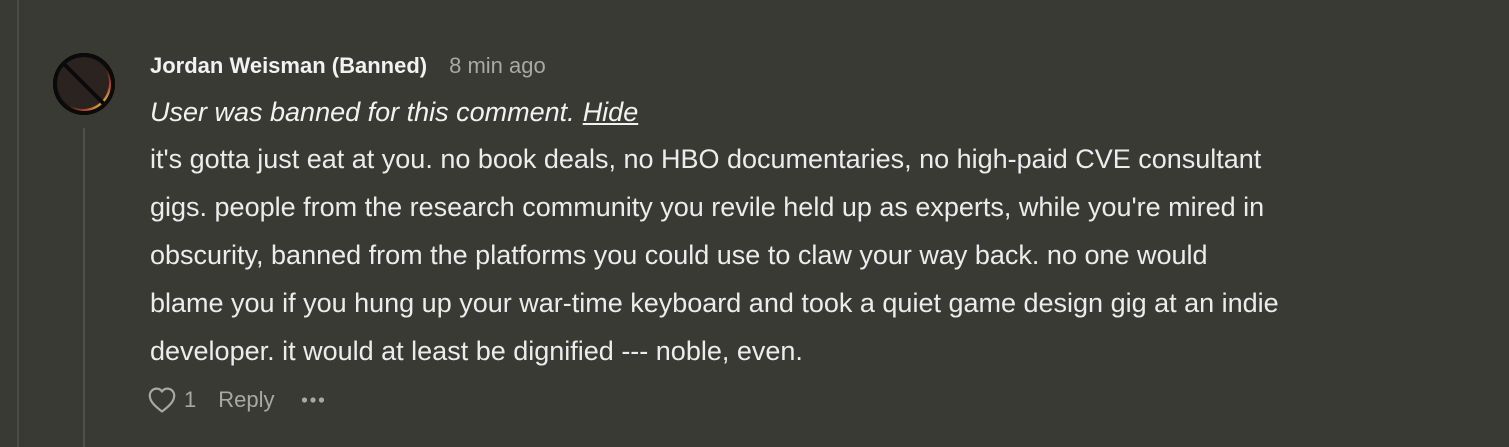 This screenshot has height=447, width=1509. Describe the element at coordinates (362, 111) in the screenshot. I see `ban-notice-text: User was banned for this comment.` at that location.